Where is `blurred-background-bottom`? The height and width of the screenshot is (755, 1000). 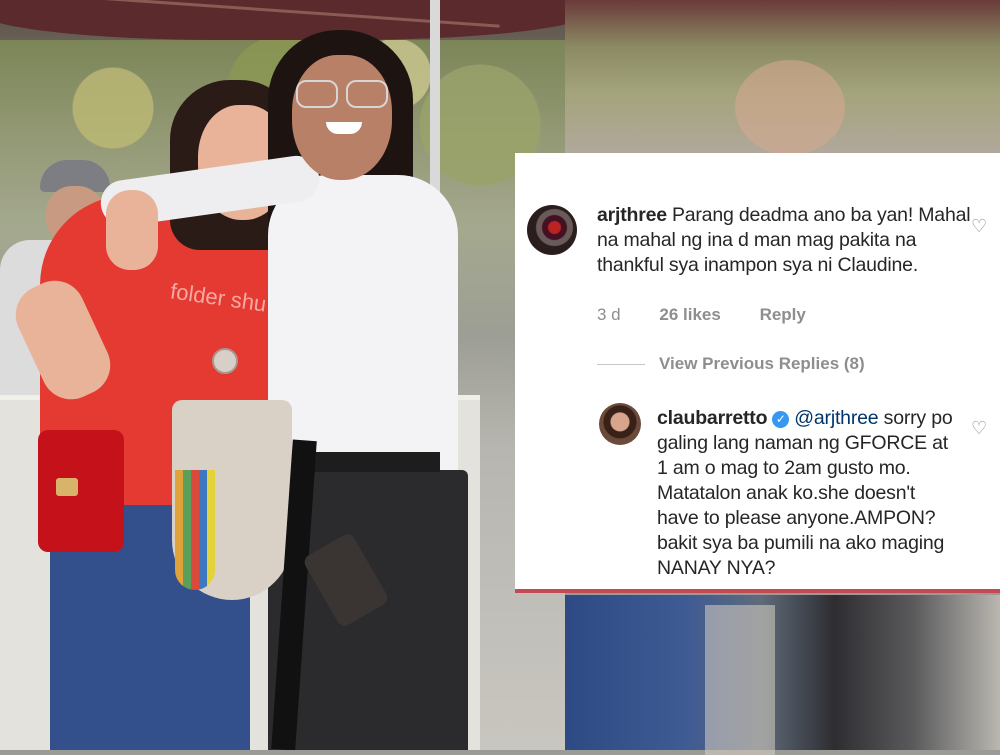 blurred-background-bottom is located at coordinates (782, 675).